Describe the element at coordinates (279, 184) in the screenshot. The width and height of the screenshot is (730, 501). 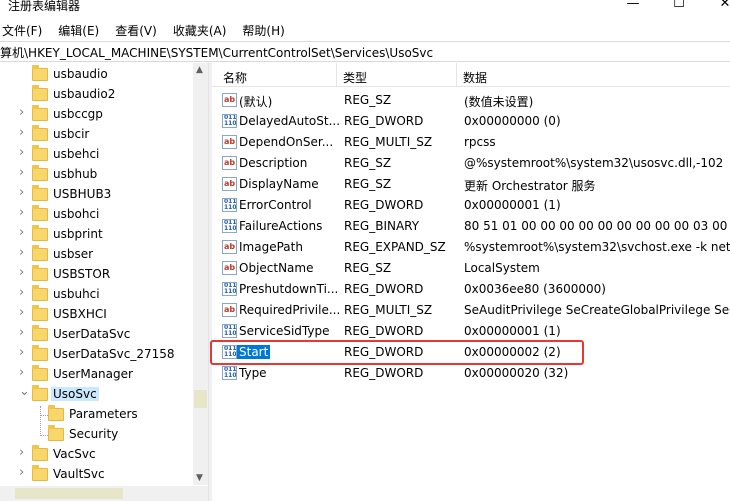
I see `value-name: DisplayName` at that location.